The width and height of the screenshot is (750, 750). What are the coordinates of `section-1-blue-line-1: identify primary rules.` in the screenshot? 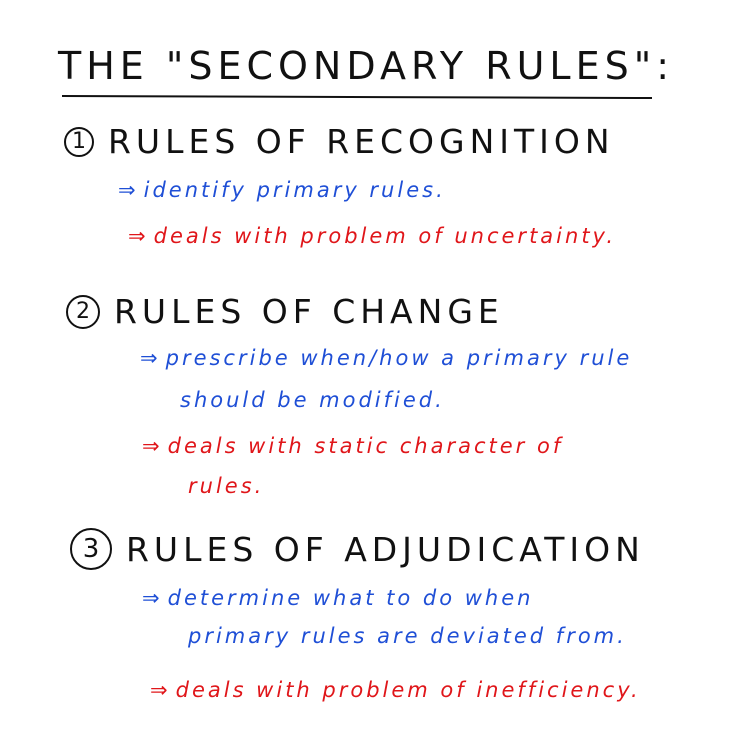 It's located at (294, 190).